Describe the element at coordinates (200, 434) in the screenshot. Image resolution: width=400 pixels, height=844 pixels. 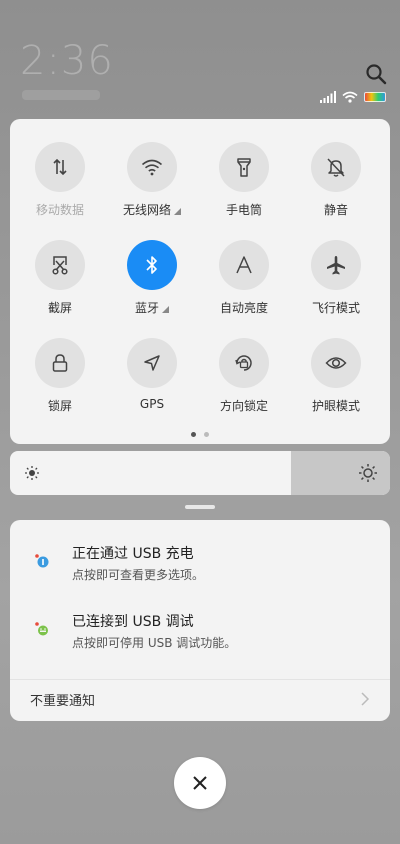
I see `page-indicator` at that location.